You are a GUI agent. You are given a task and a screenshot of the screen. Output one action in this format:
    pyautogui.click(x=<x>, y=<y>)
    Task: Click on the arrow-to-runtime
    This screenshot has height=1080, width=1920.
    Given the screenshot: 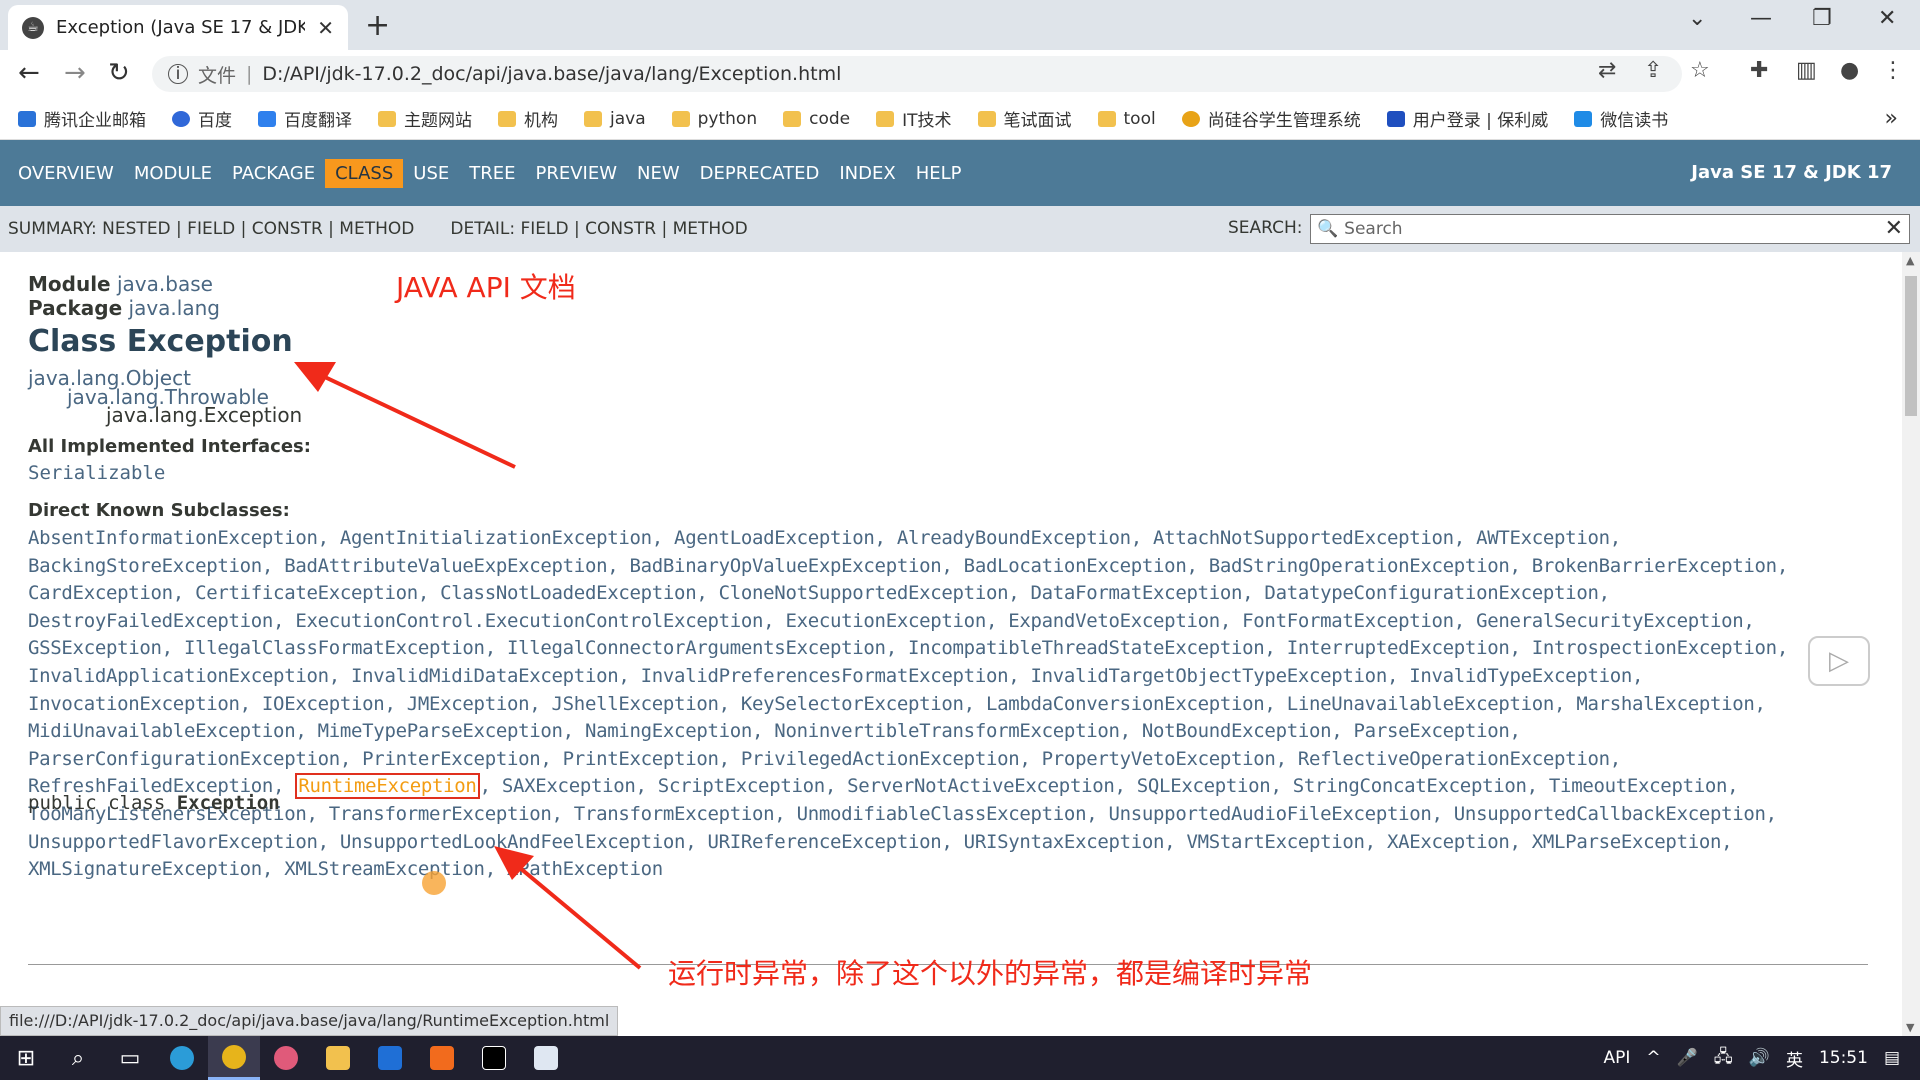 What is the action you would take?
    pyautogui.click(x=568, y=908)
    